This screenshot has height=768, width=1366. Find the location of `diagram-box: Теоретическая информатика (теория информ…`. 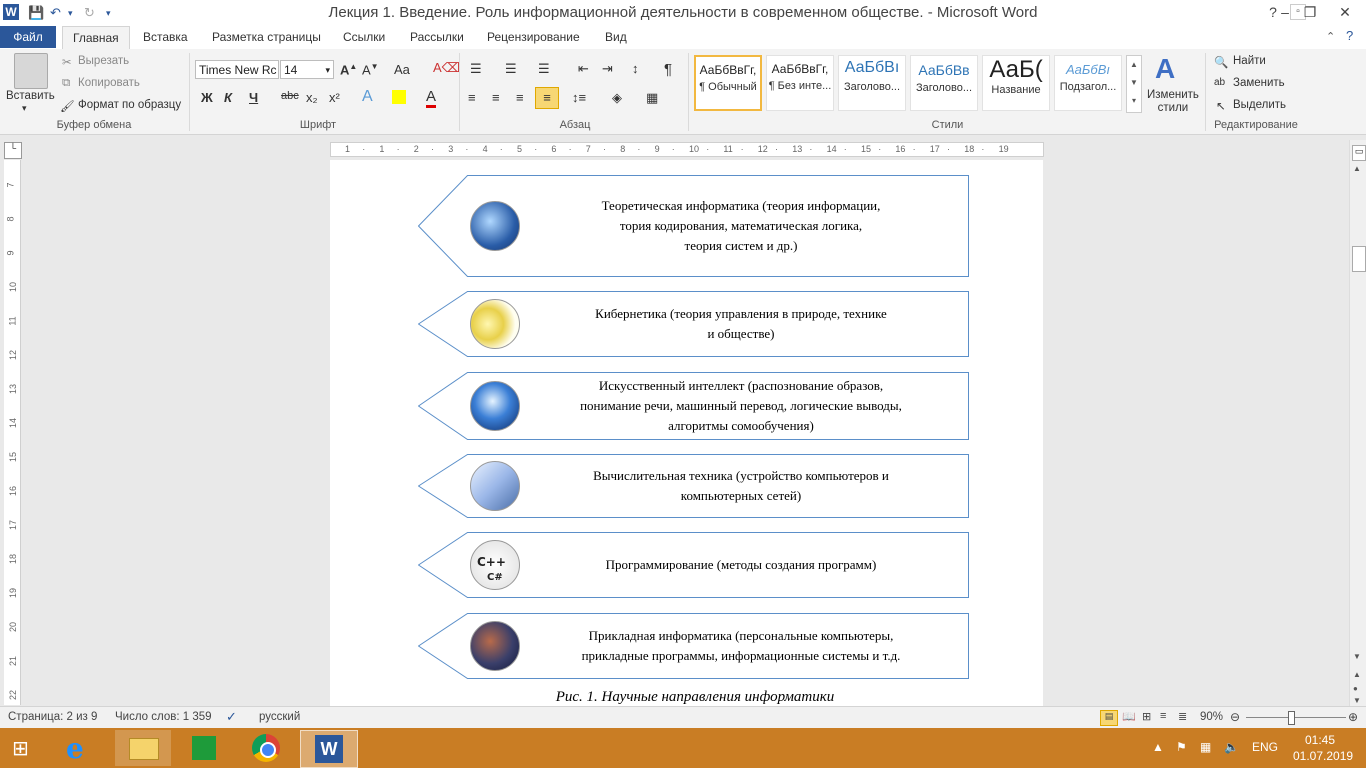

diagram-box: Теоретическая информатика (теория информ… is located at coordinates (694, 226).